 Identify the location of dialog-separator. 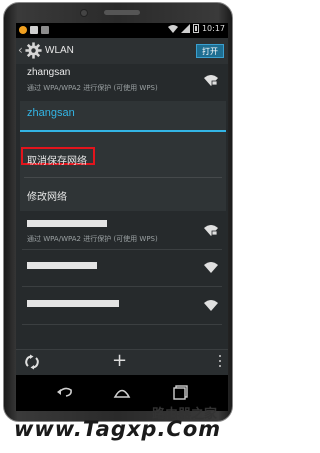
(123, 177).